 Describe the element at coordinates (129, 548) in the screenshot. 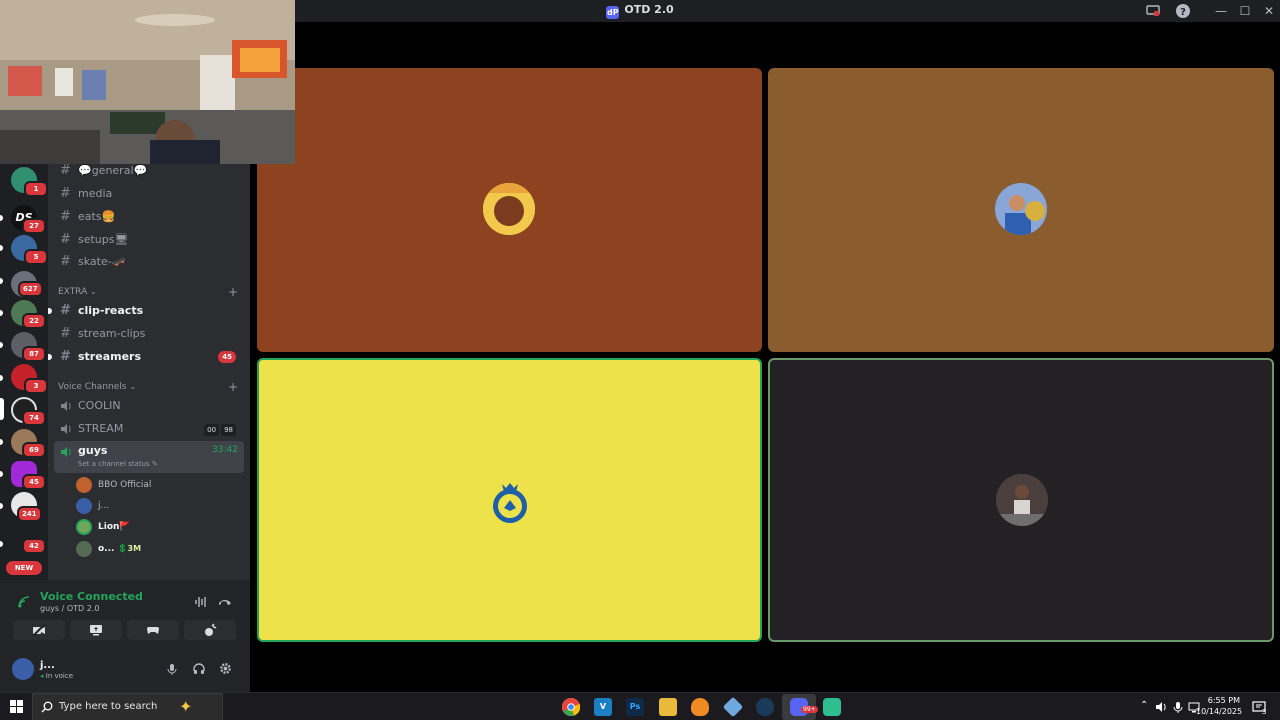

I see `member-tag: 💲3M` at that location.